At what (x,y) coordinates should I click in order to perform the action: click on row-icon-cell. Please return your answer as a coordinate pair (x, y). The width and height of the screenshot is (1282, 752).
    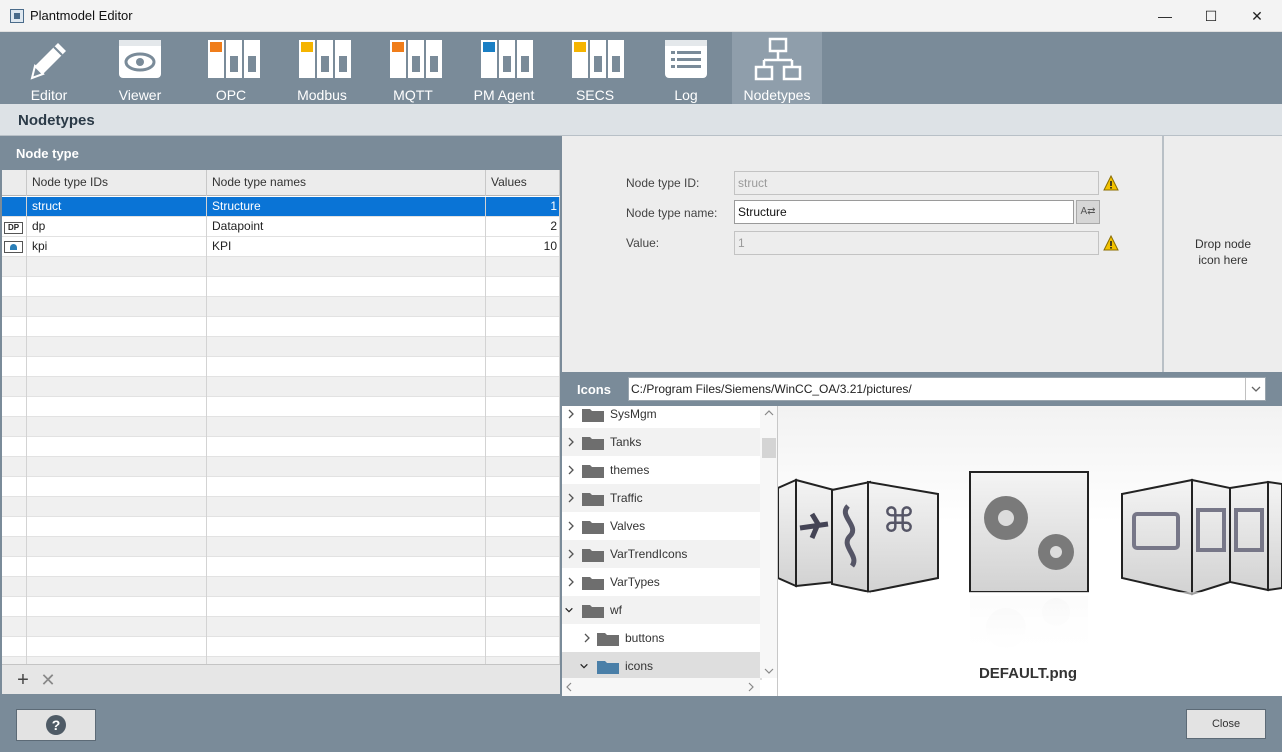
    Looking at the image, I should click on (14, 207).